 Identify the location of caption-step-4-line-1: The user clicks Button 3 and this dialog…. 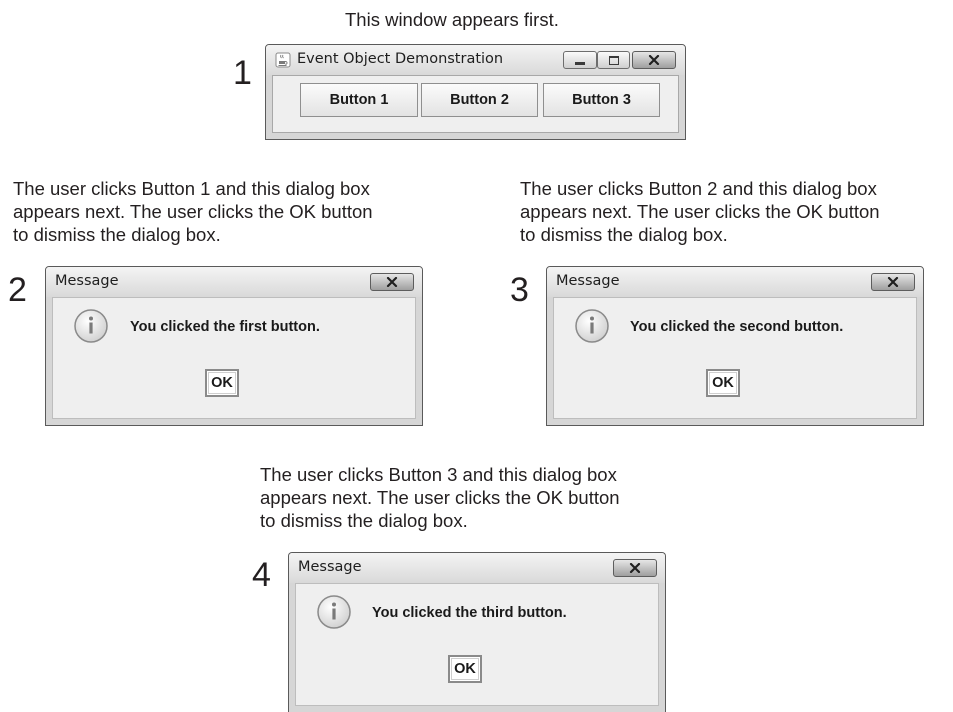
(438, 474).